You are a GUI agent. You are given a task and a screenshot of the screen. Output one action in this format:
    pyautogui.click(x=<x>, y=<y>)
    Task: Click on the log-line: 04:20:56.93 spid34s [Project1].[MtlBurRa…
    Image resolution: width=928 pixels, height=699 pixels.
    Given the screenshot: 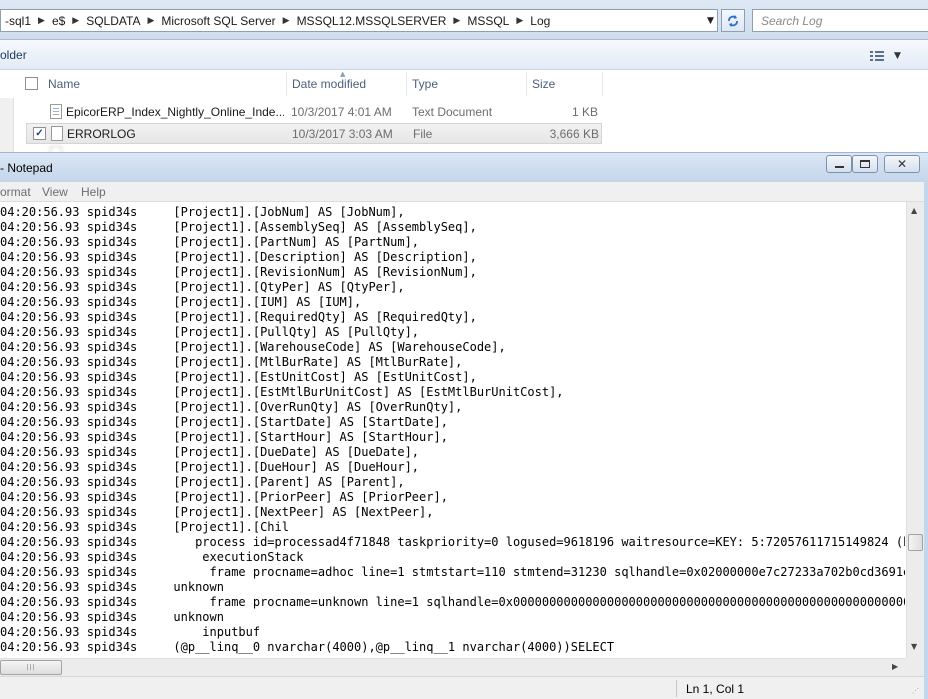 What is the action you would take?
    pyautogui.click(x=231, y=362)
    